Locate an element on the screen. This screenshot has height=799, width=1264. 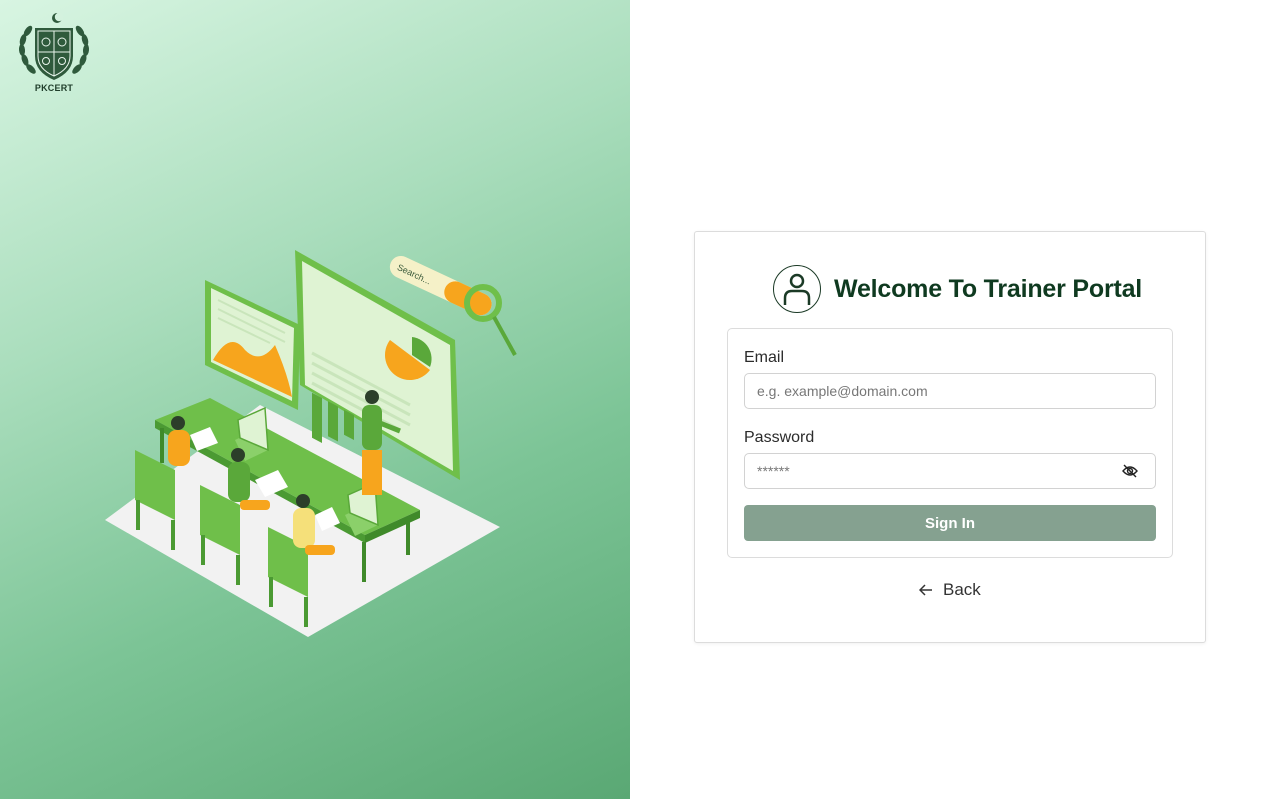
user-icon is located at coordinates (797, 289).